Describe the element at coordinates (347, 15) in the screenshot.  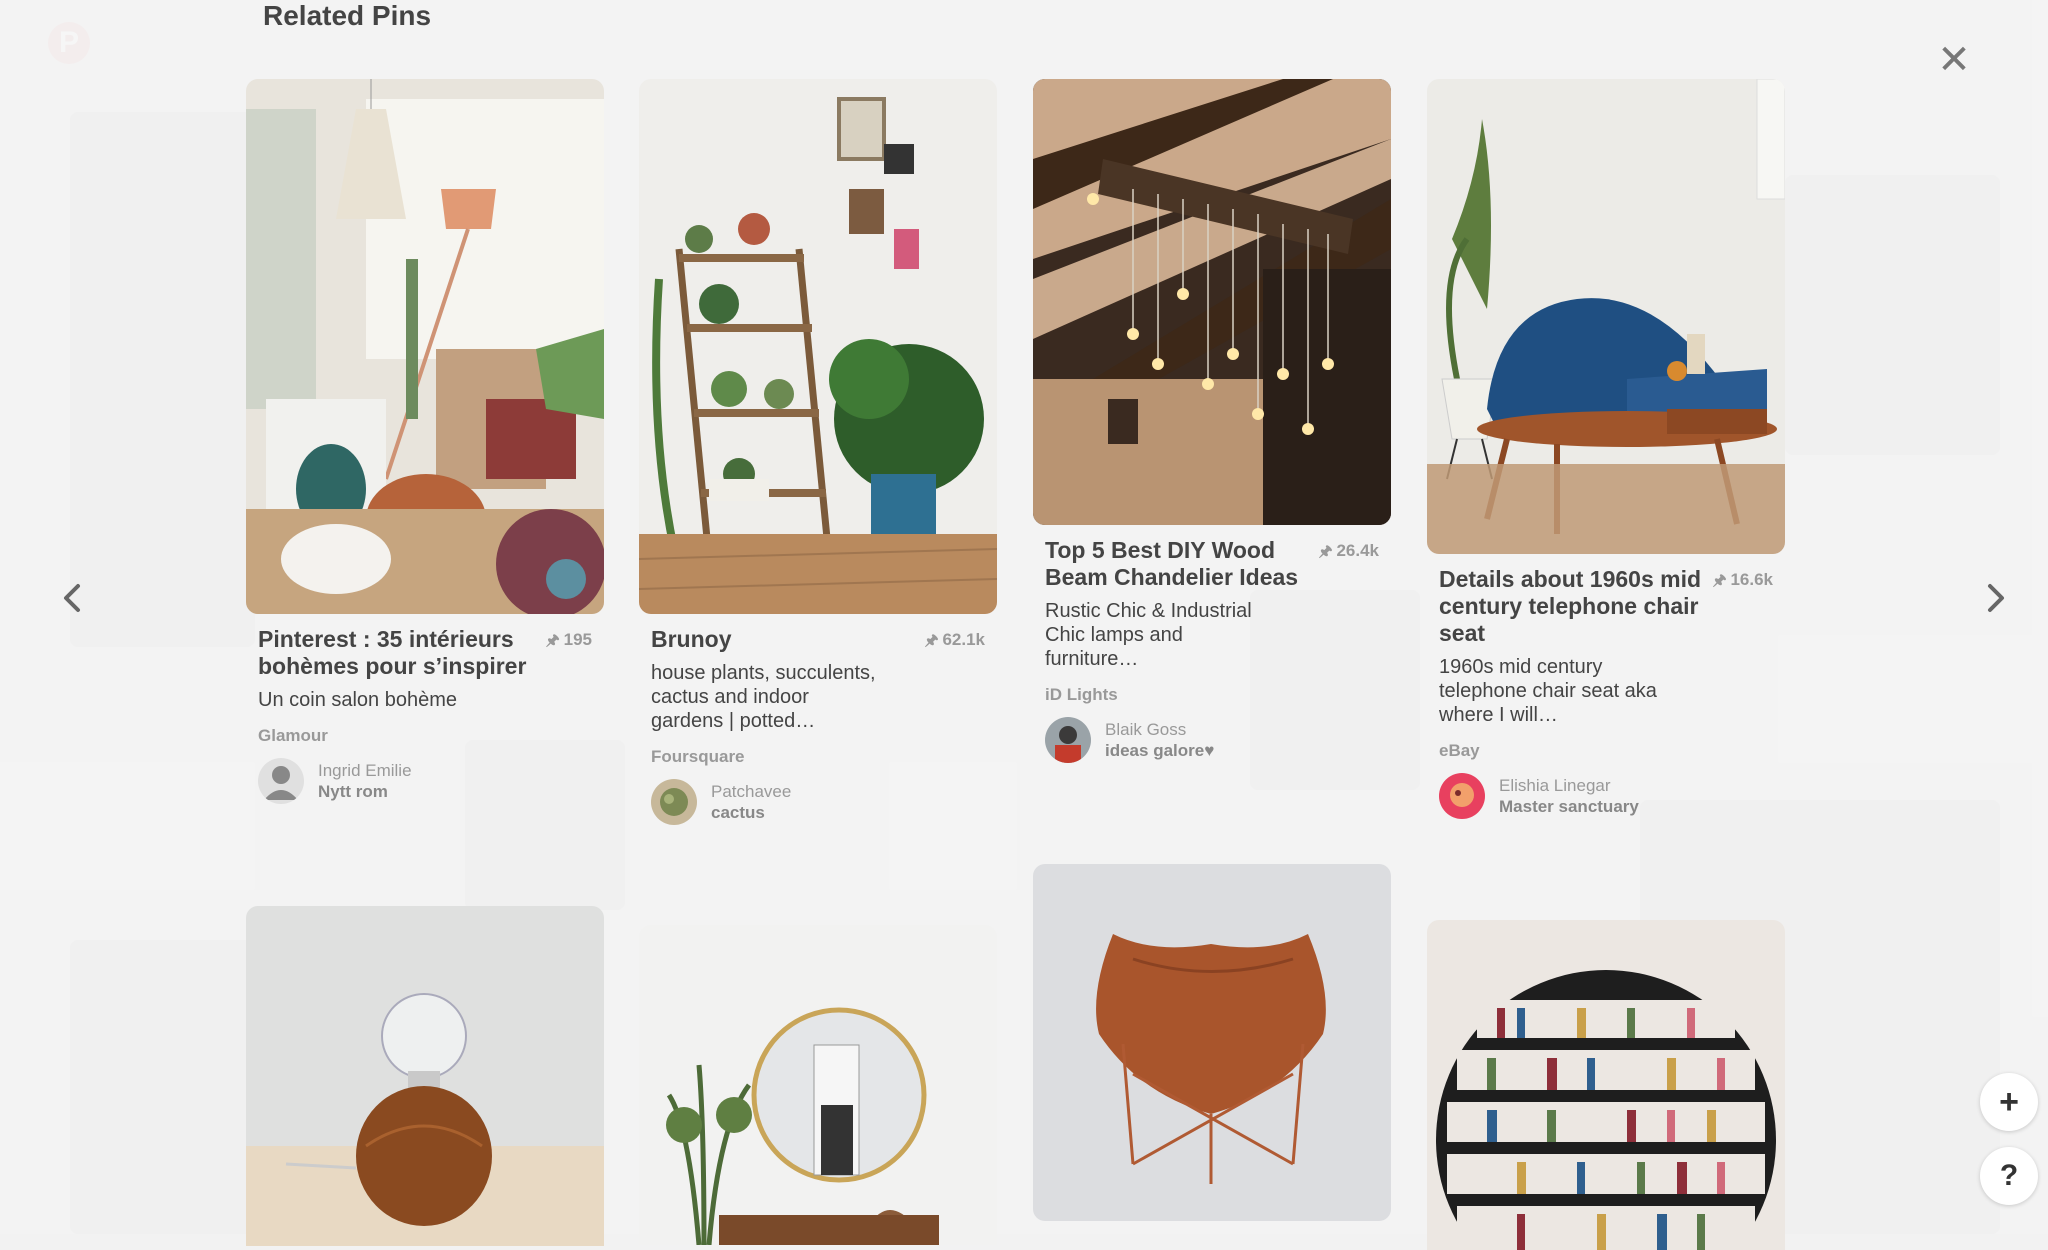
I see `related-pins-heading: Related Pins` at that location.